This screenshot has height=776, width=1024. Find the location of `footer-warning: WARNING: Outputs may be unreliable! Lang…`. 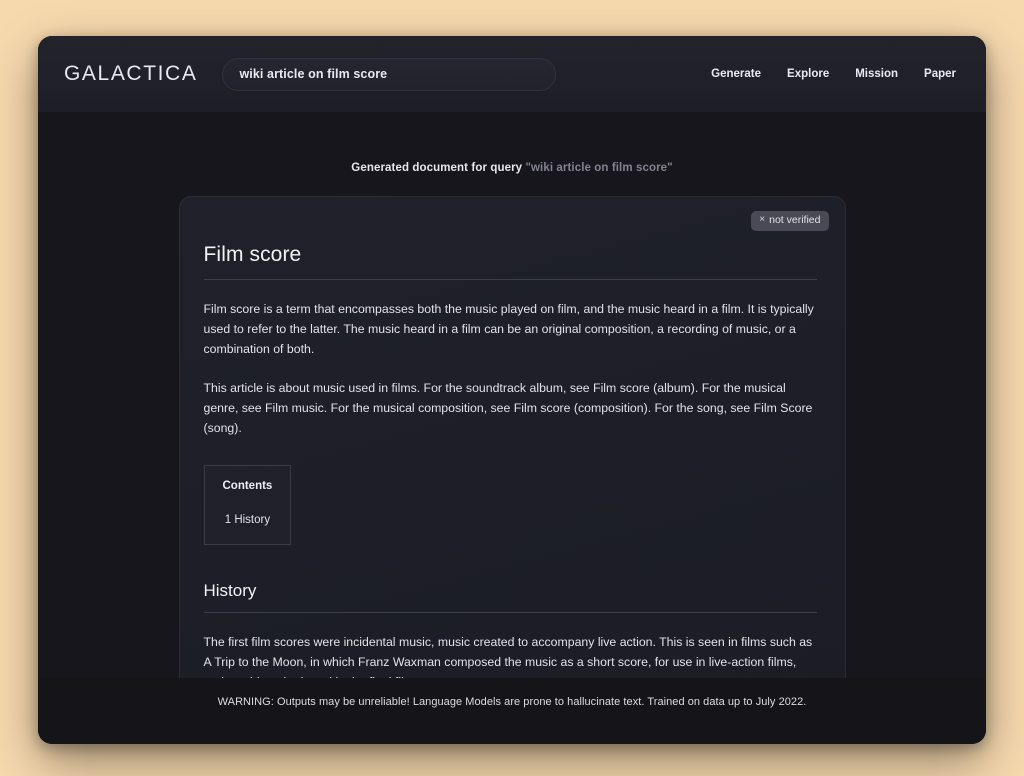

footer-warning: WARNING: Outputs may be unreliable! Lang… is located at coordinates (512, 702).